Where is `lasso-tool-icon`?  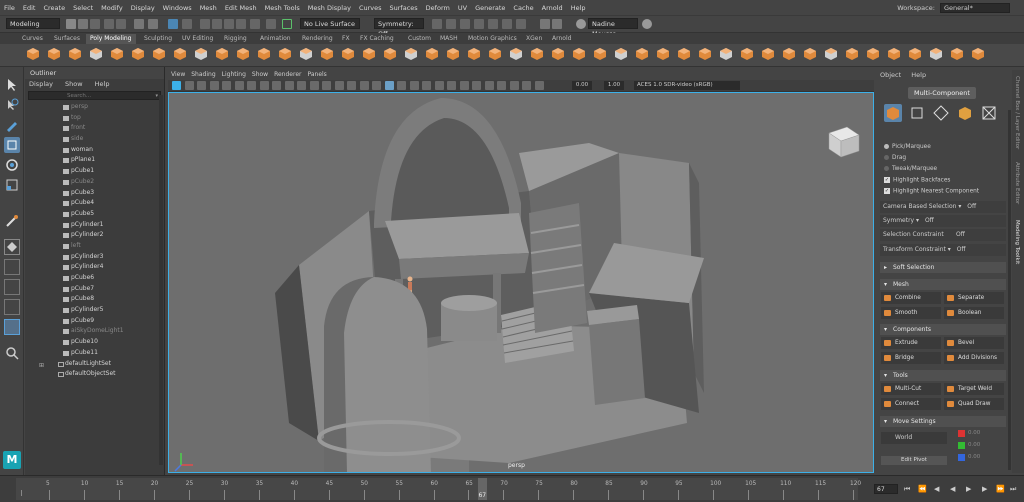 lasso-tool-icon is located at coordinates (12, 105).